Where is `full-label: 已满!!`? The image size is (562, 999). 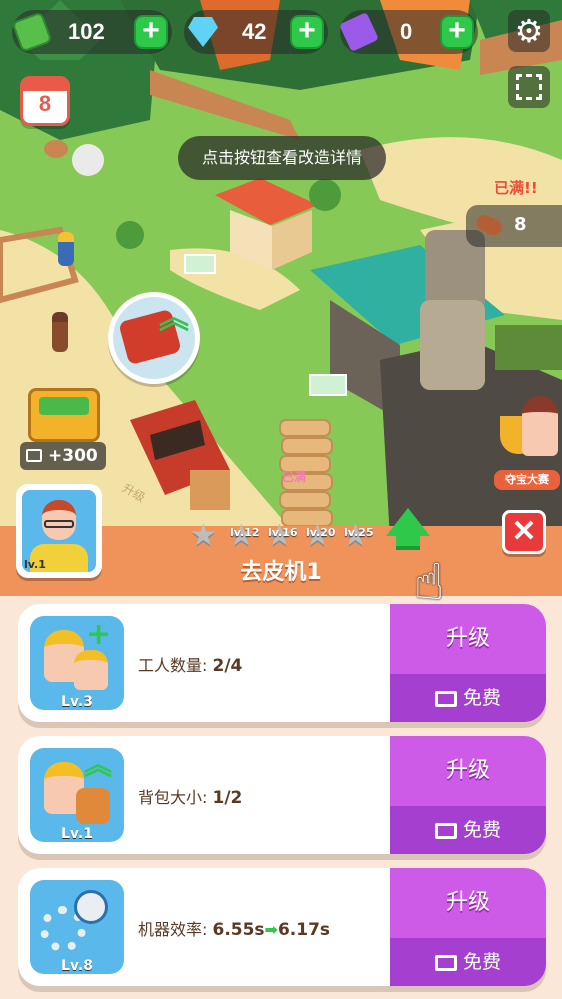
full-label: 已满!! is located at coordinates (516, 188).